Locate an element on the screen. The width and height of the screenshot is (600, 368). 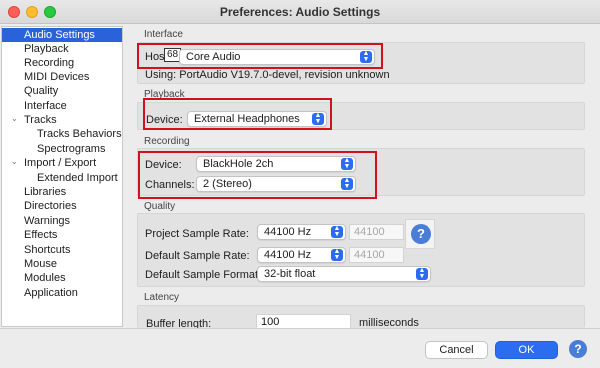
project-rate-value: 44100 Hz is located at coordinates (288, 232).